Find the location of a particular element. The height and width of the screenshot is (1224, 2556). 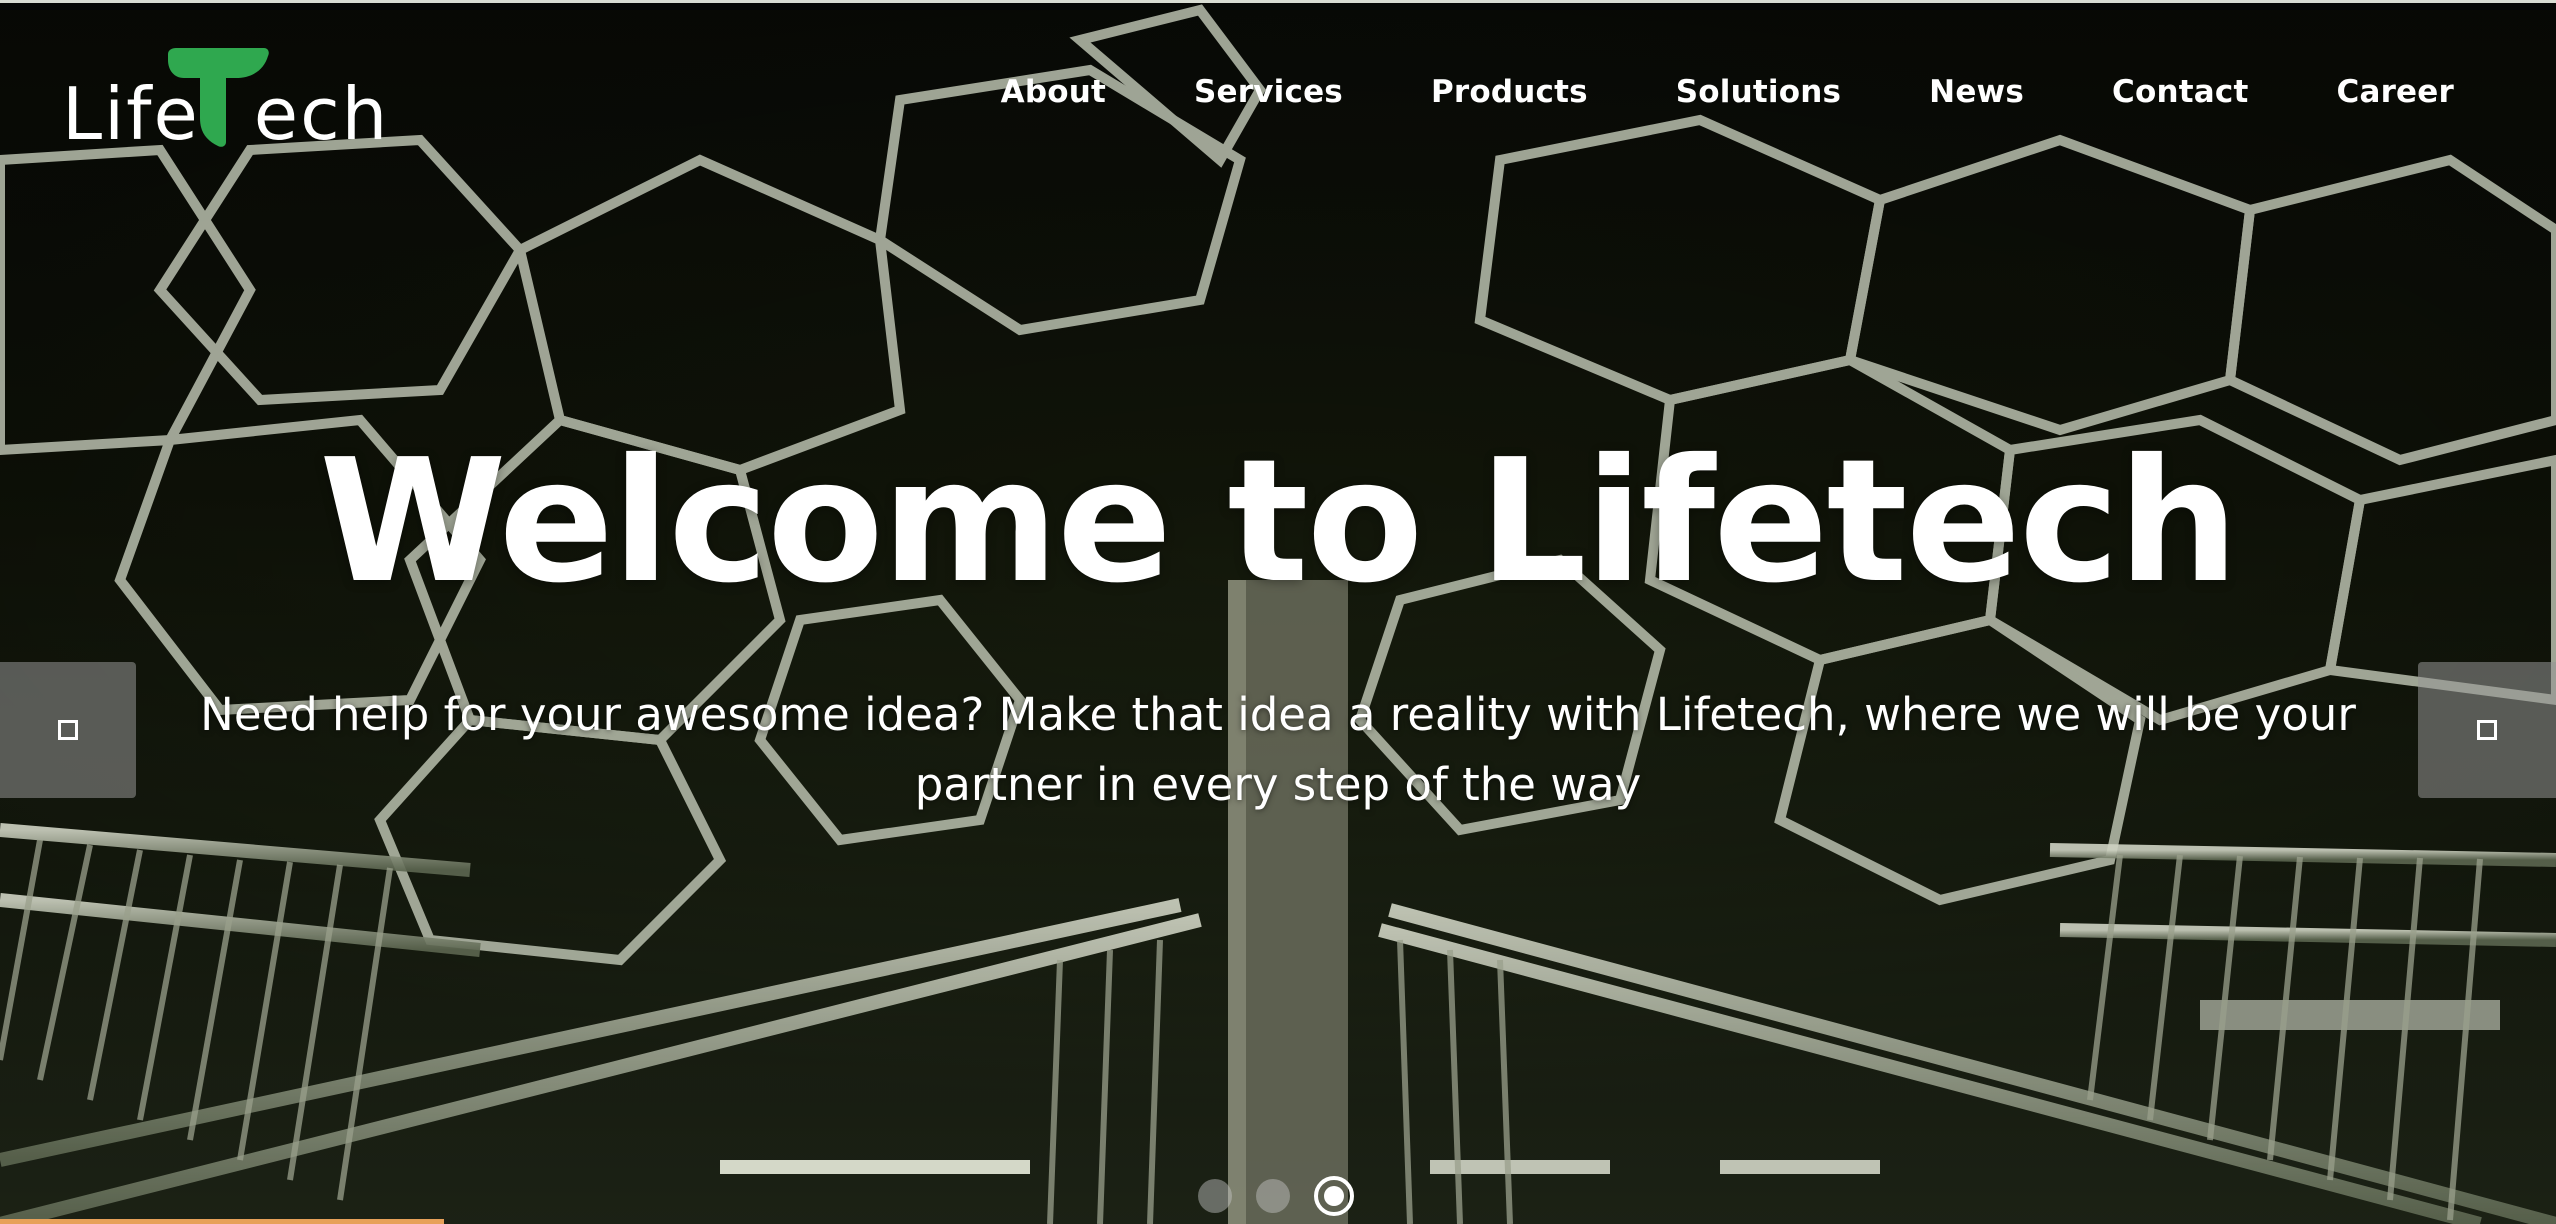

nav-contact: Contact is located at coordinates (2180, 92).